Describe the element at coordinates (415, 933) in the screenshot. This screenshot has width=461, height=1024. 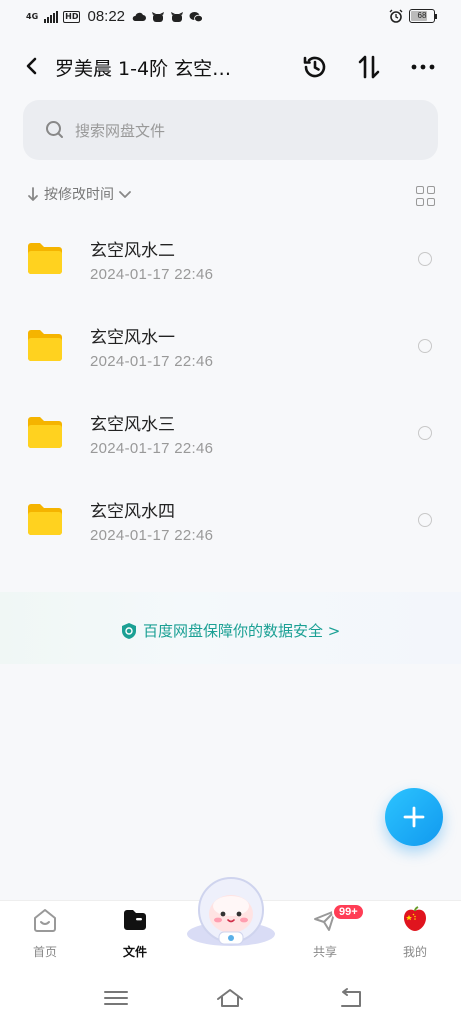
I see `tab-mine: 我的` at that location.